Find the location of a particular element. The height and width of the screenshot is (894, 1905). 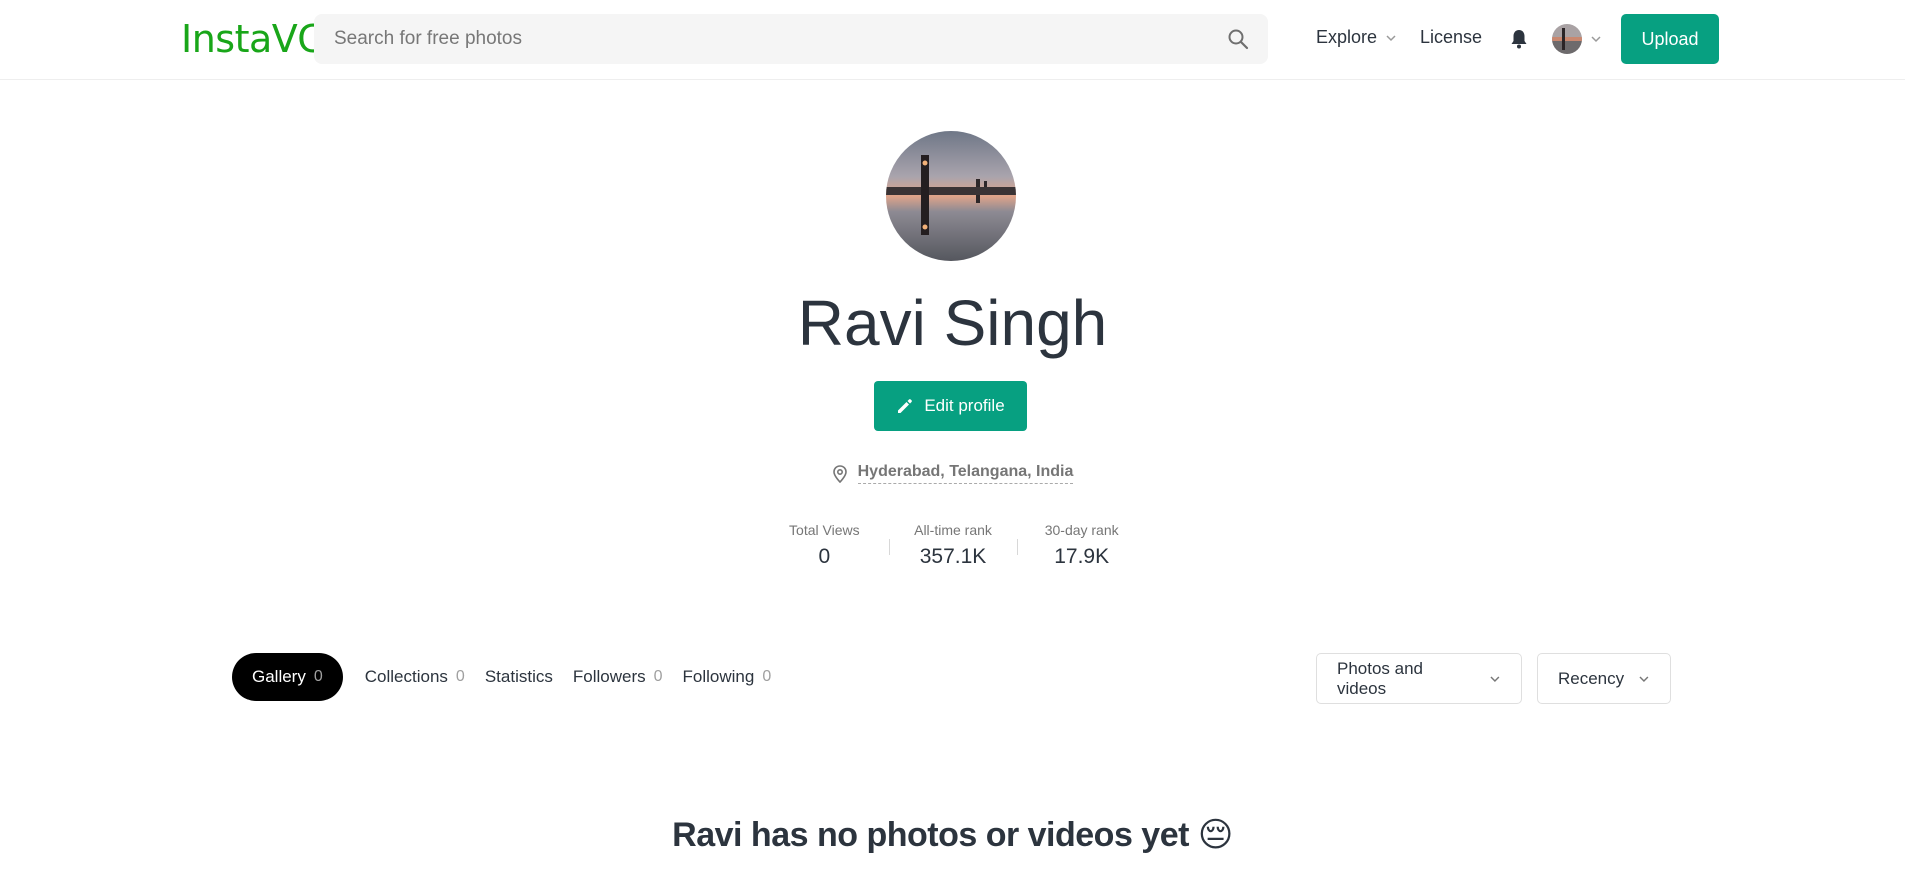

stat-30-day-rank: 30-day rank 17.9K is located at coordinates (1081, 546).